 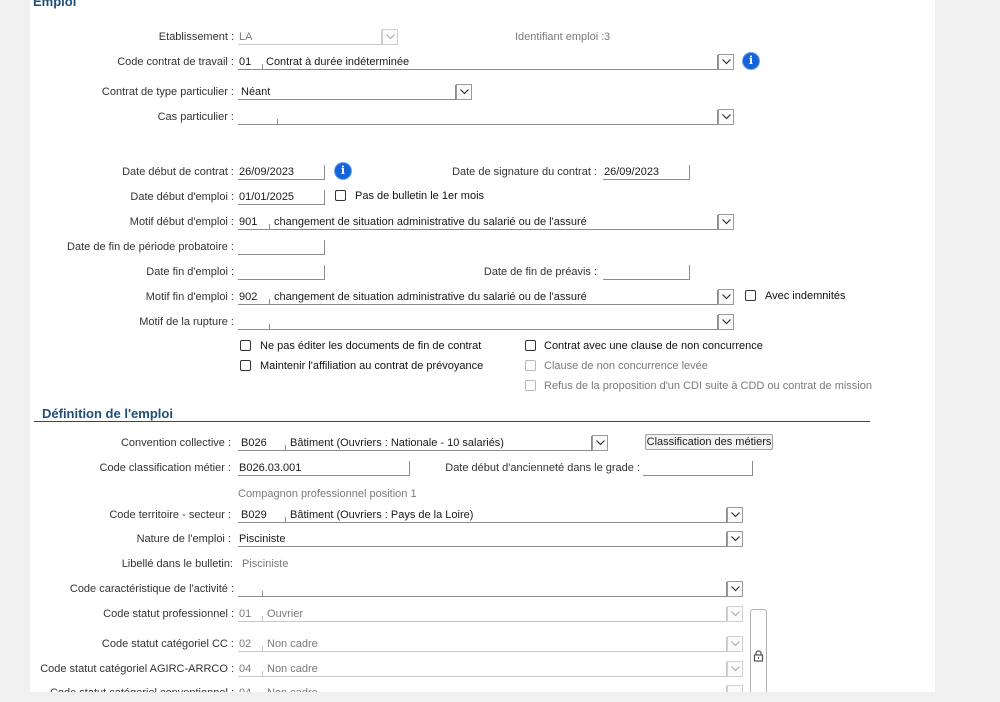 I want to click on identifiant-emploi-value: 3, so click(x=607, y=37).